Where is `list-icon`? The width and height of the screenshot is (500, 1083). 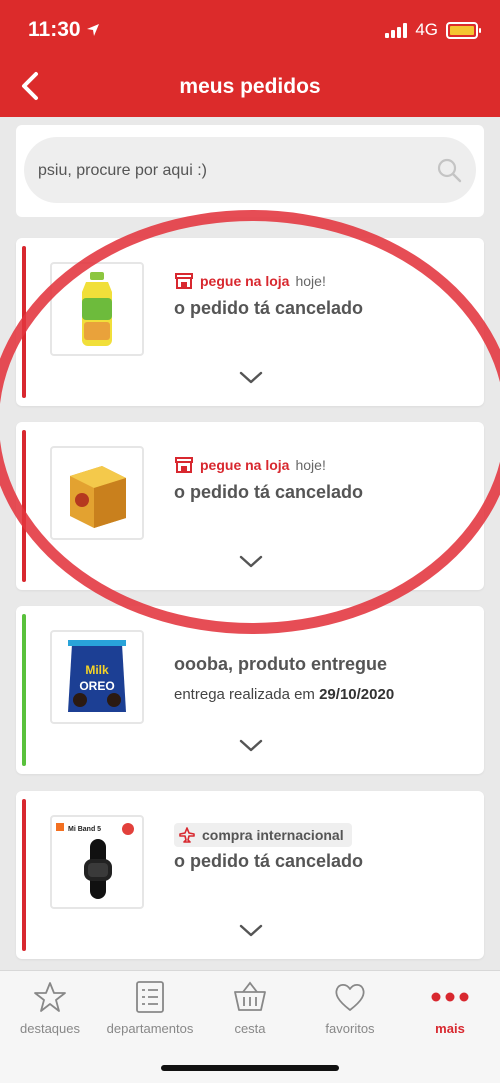
list-icon is located at coordinates (150, 997).